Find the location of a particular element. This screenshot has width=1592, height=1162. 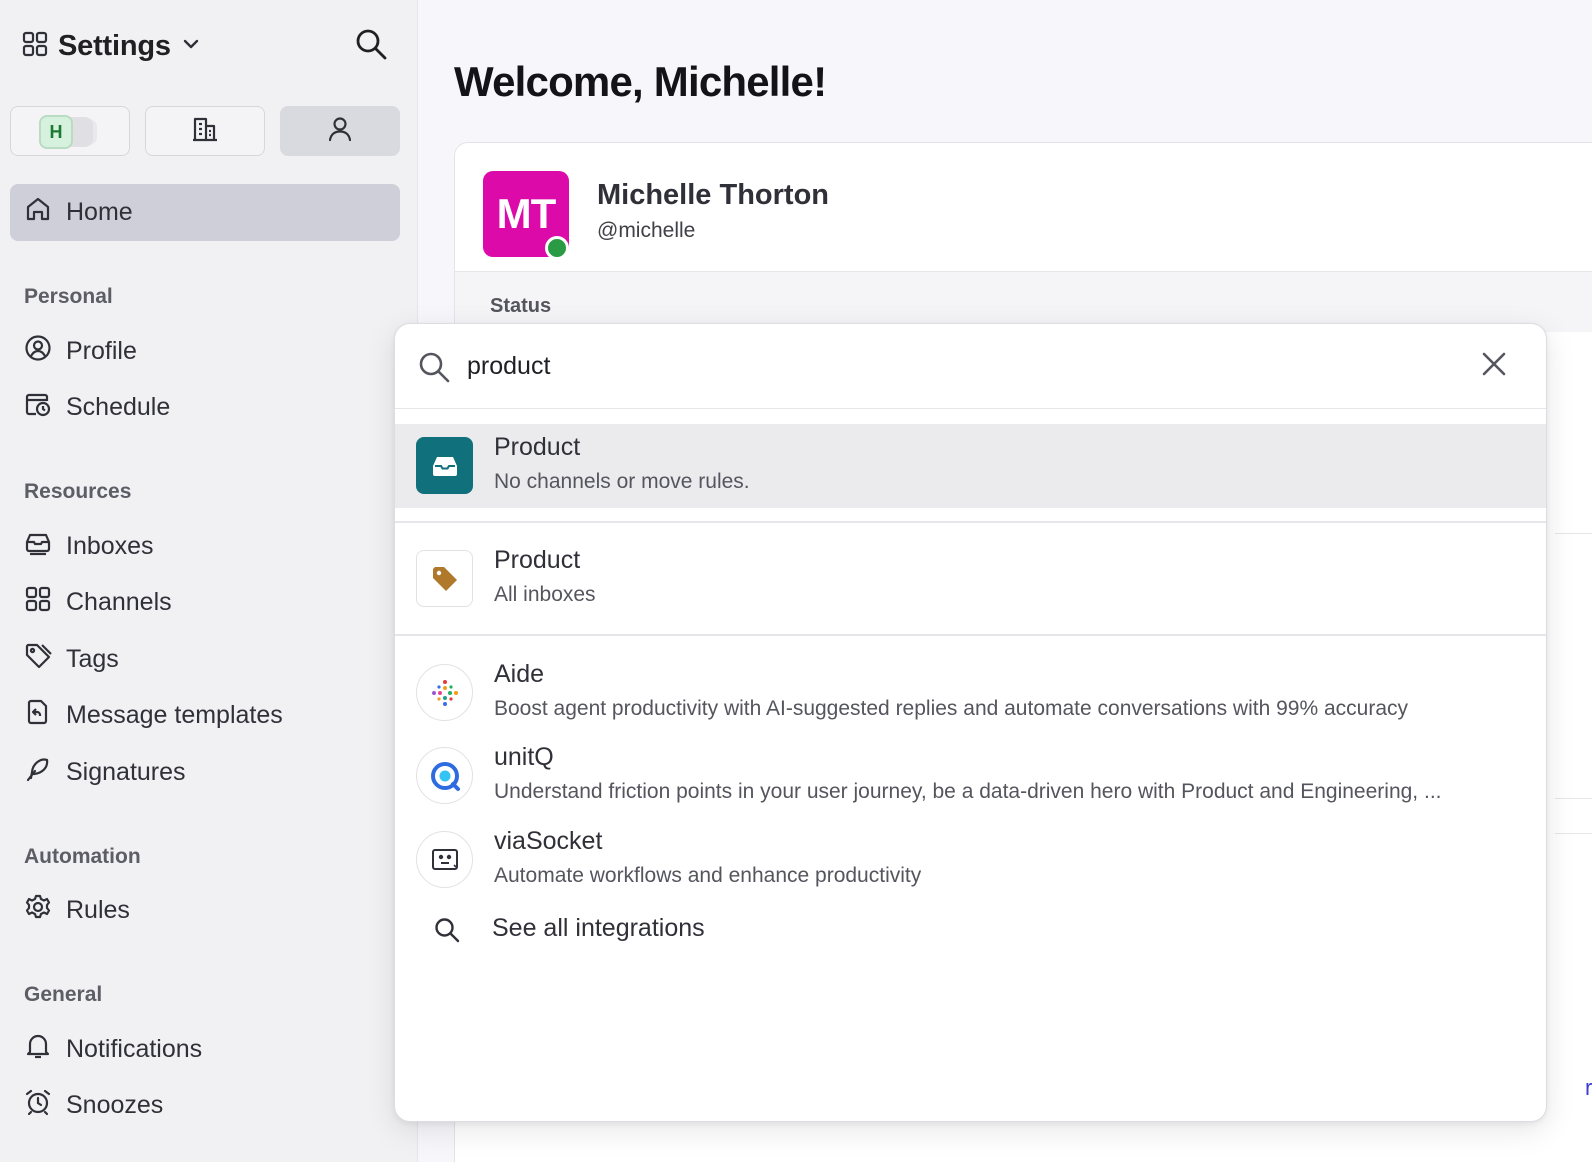

team-switch-button: H is located at coordinates (70, 131).